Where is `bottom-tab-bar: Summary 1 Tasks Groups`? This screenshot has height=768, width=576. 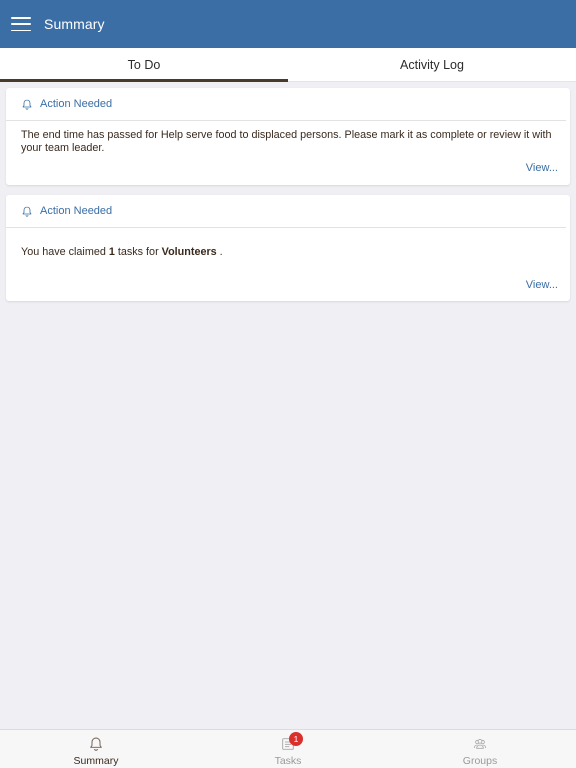 bottom-tab-bar: Summary 1 Tasks Groups is located at coordinates (288, 748).